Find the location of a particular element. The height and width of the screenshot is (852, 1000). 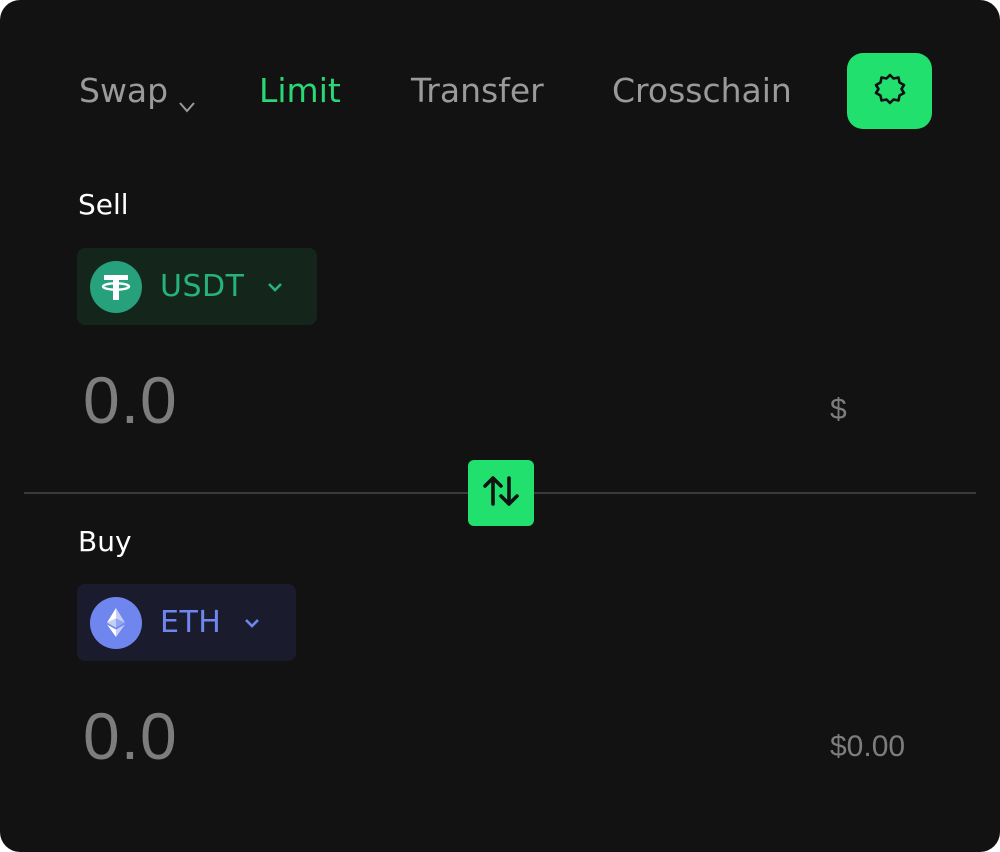

tab-swap: Swap is located at coordinates (137, 91).